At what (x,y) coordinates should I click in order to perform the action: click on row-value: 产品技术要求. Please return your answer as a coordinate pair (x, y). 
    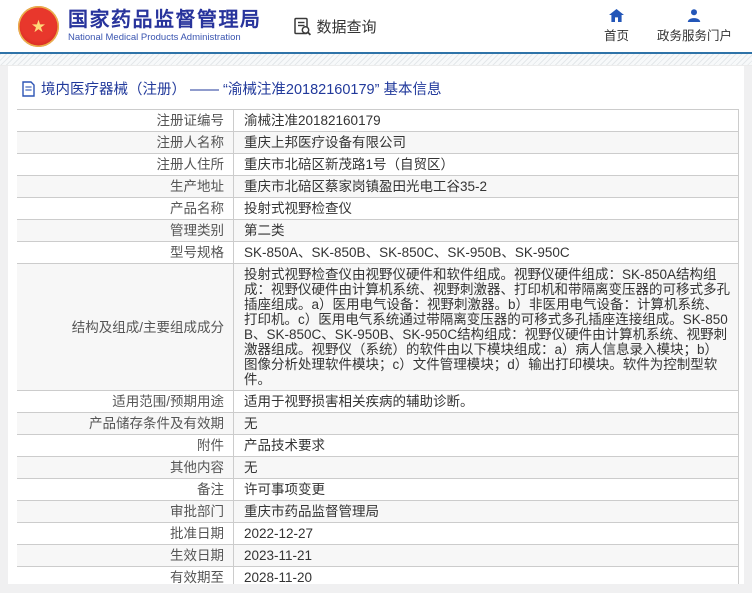
    Looking at the image, I should click on (486, 445).